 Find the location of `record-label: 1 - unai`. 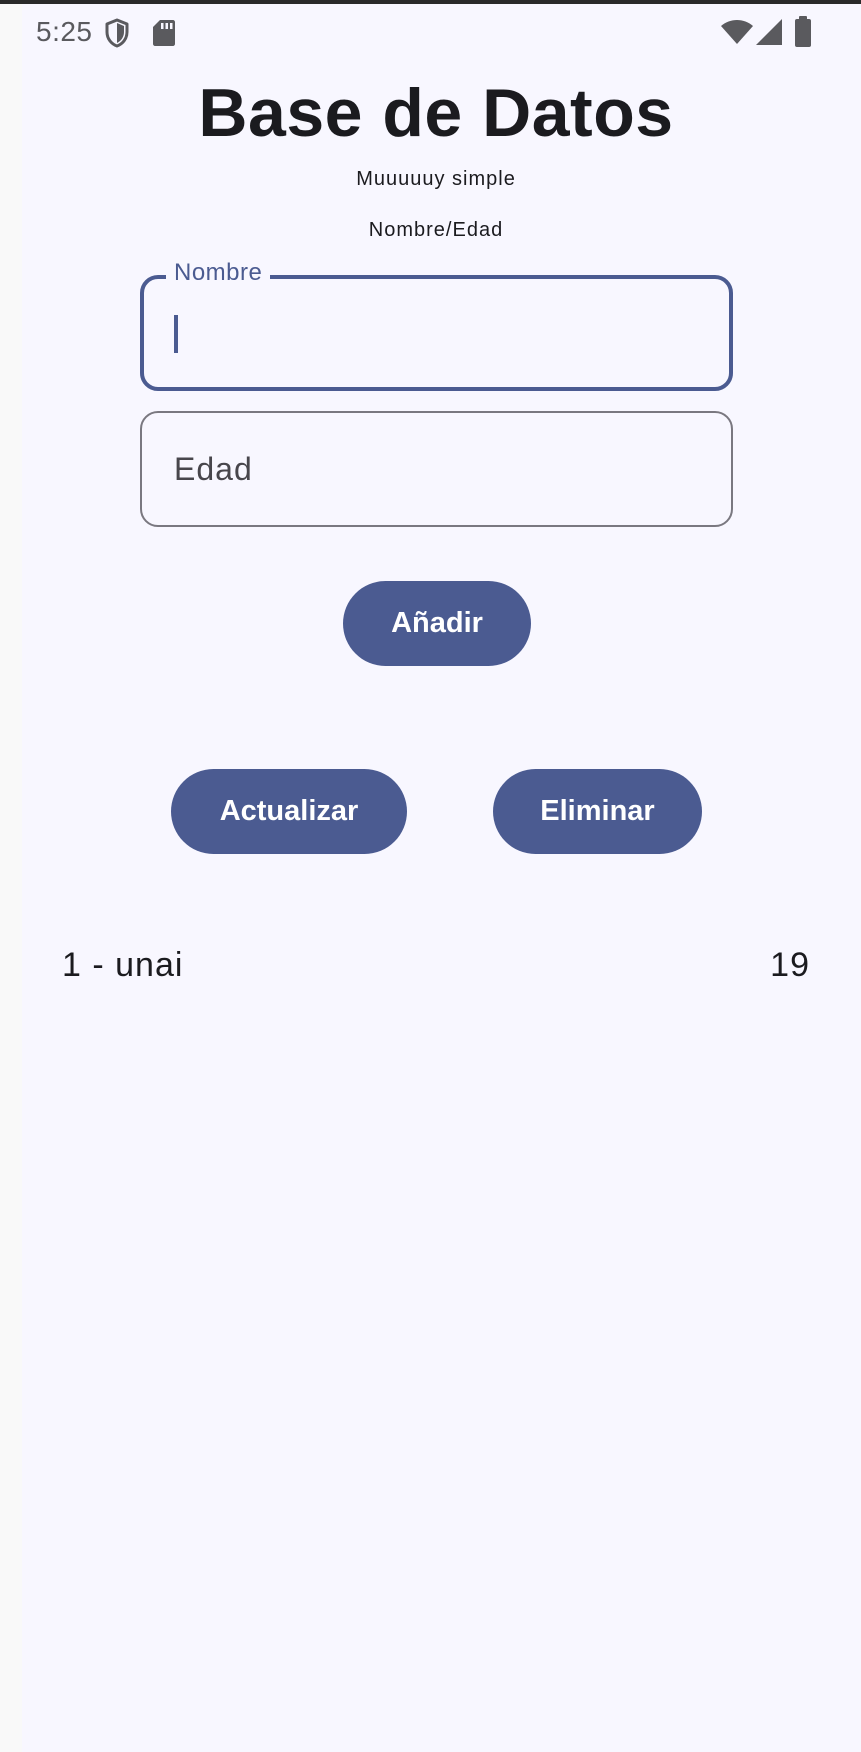

record-label: 1 - unai is located at coordinates (123, 965).